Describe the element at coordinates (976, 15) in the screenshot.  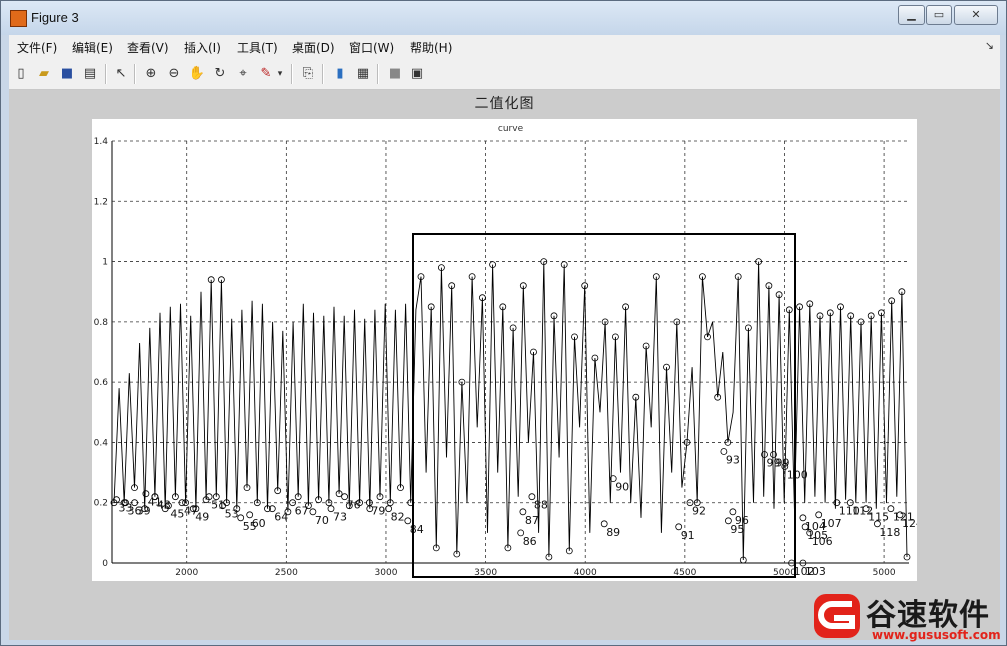
I see `close-button: ✕` at that location.